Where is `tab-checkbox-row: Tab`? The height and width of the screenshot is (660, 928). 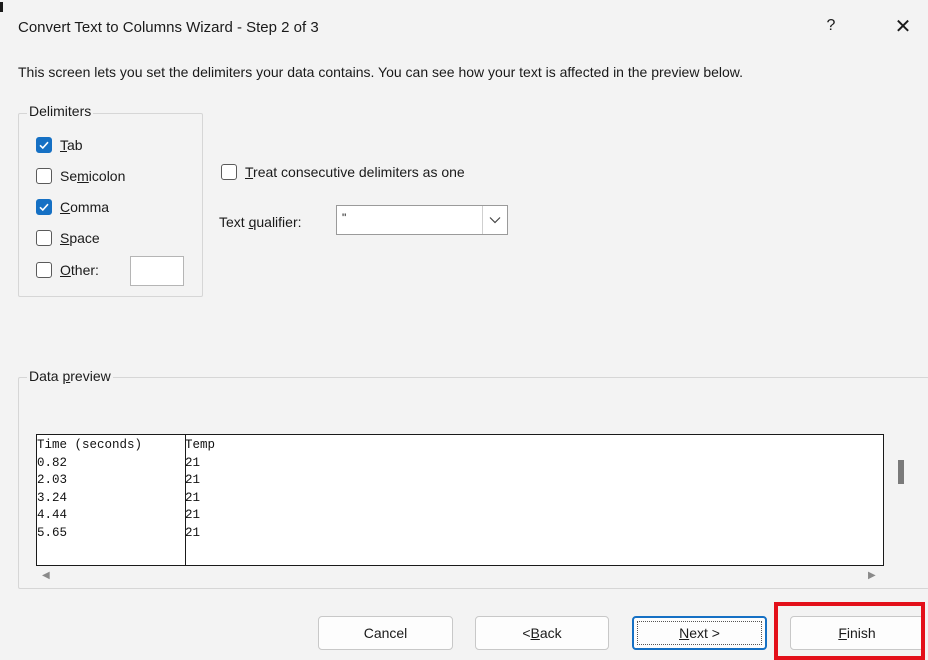 tab-checkbox-row: Tab is located at coordinates (59, 145).